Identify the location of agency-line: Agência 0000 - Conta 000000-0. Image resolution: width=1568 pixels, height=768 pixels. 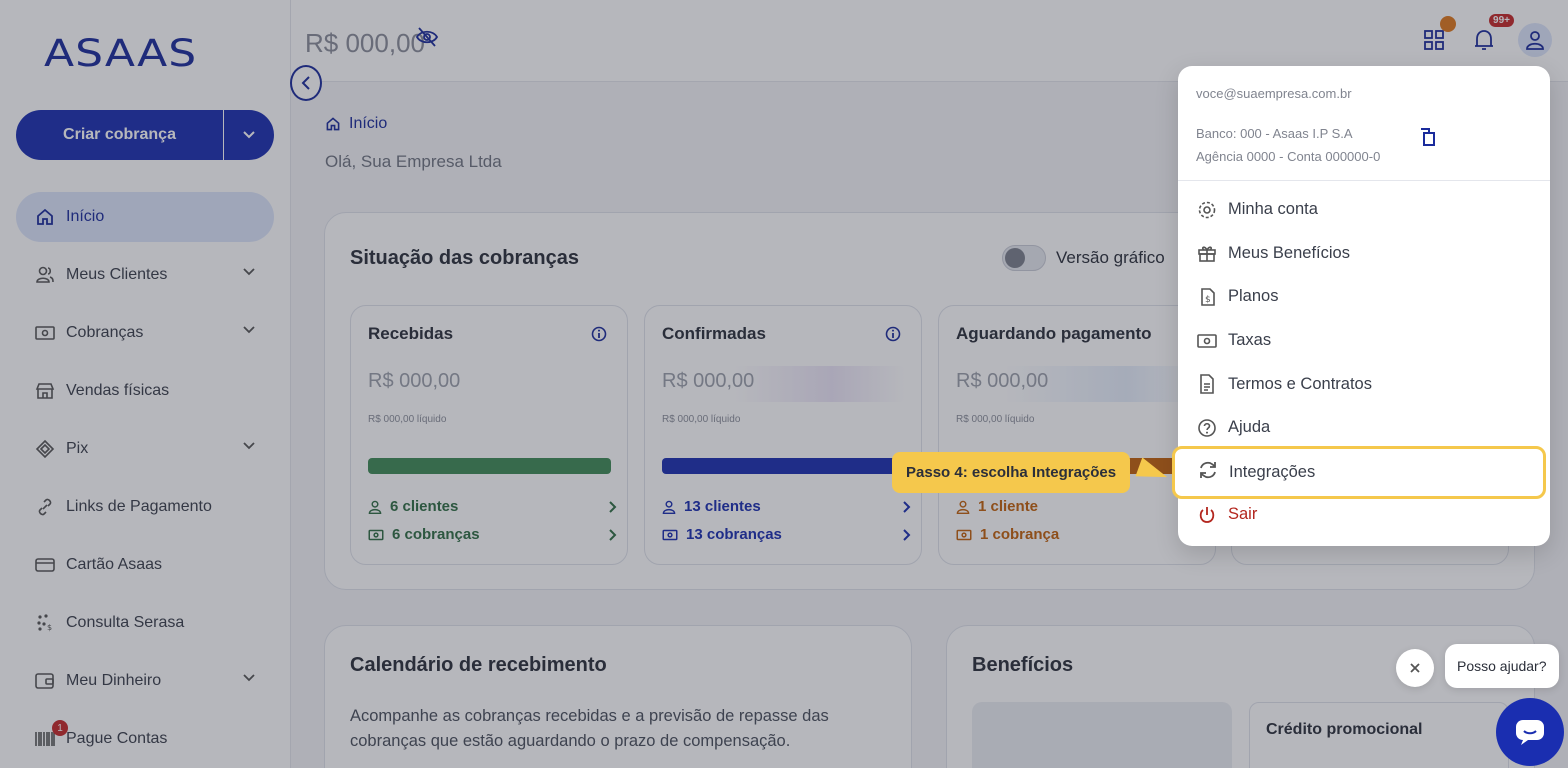
(1288, 156).